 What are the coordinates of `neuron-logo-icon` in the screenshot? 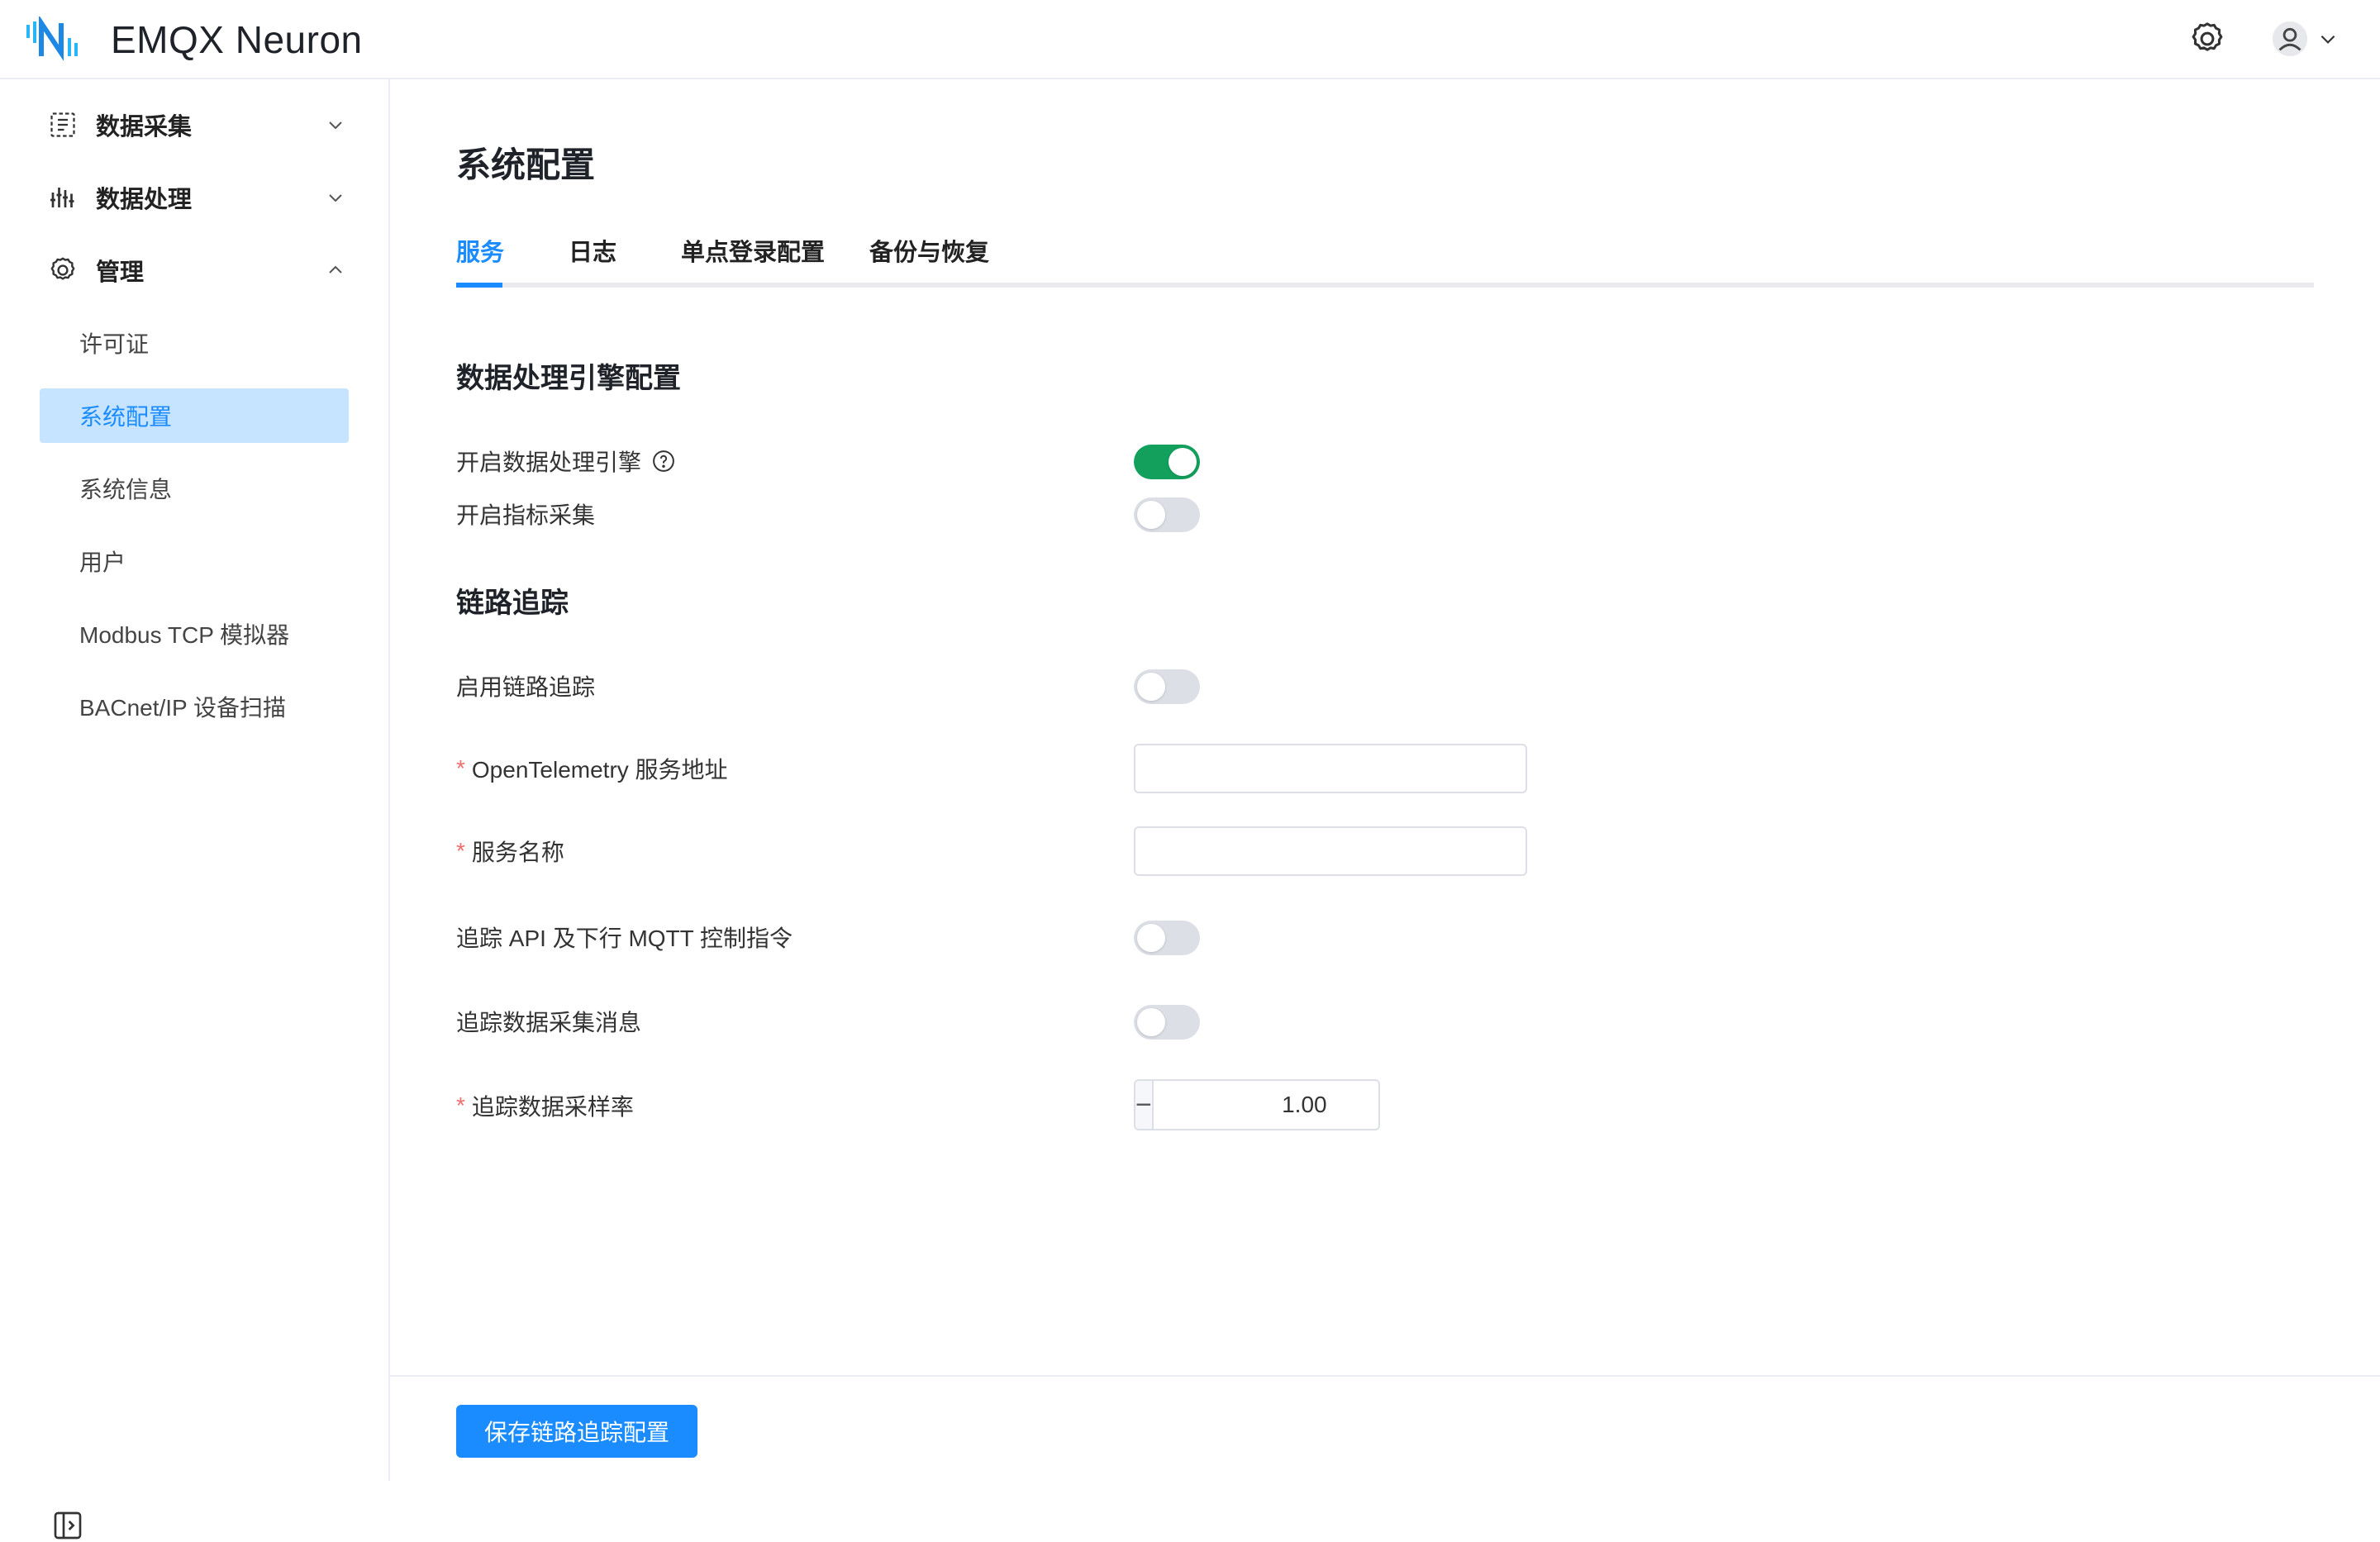 It's located at (52, 39).